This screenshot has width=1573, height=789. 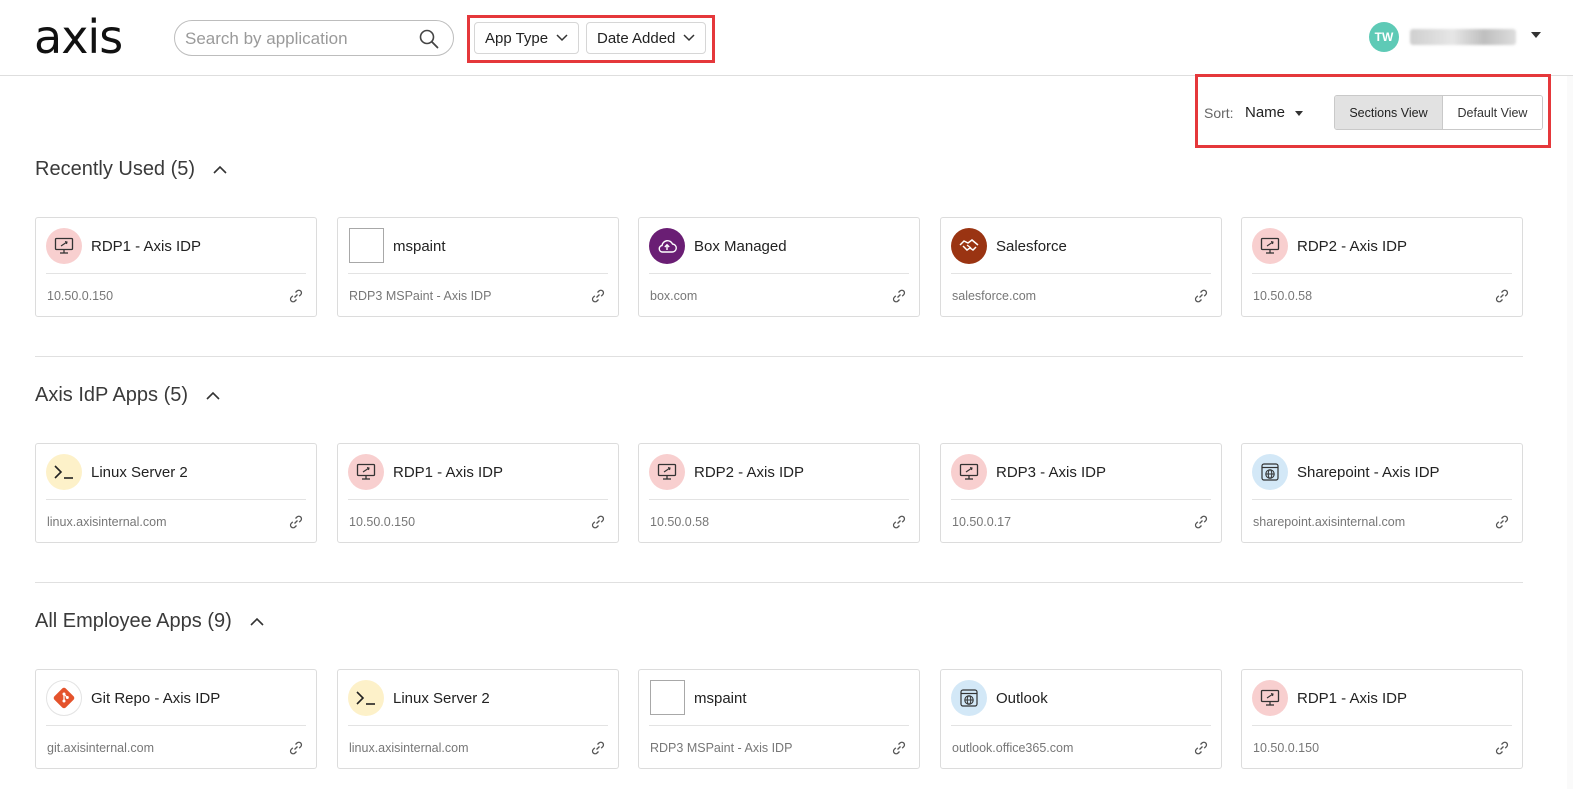 I want to click on app-card: RDP3 - Axis IDP 10.50.0.17, so click(x=1081, y=493).